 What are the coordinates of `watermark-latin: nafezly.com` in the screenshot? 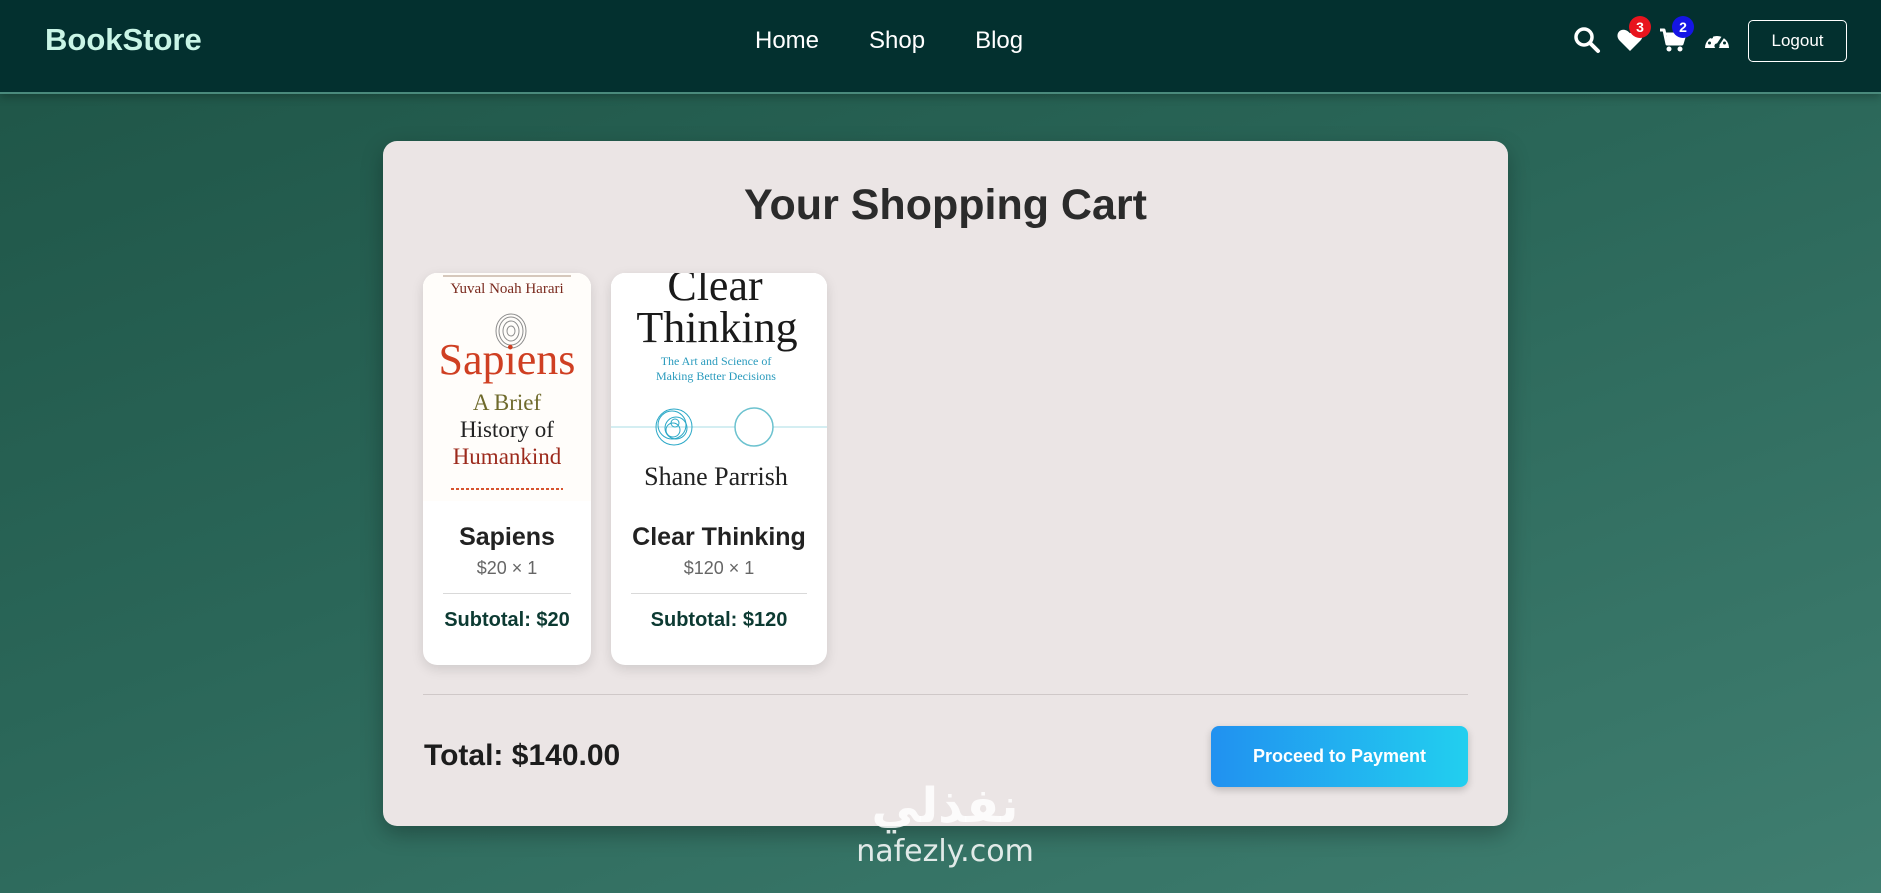 It's located at (945, 851).